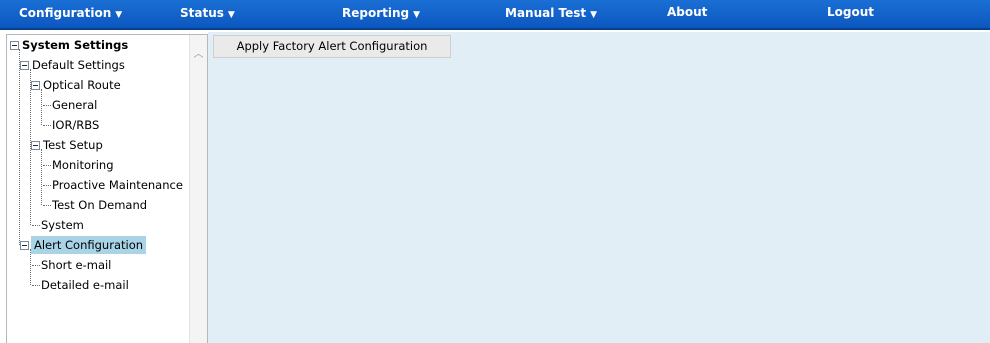 Image resolution: width=990 pixels, height=343 pixels. I want to click on nav-about-label: About, so click(687, 12).